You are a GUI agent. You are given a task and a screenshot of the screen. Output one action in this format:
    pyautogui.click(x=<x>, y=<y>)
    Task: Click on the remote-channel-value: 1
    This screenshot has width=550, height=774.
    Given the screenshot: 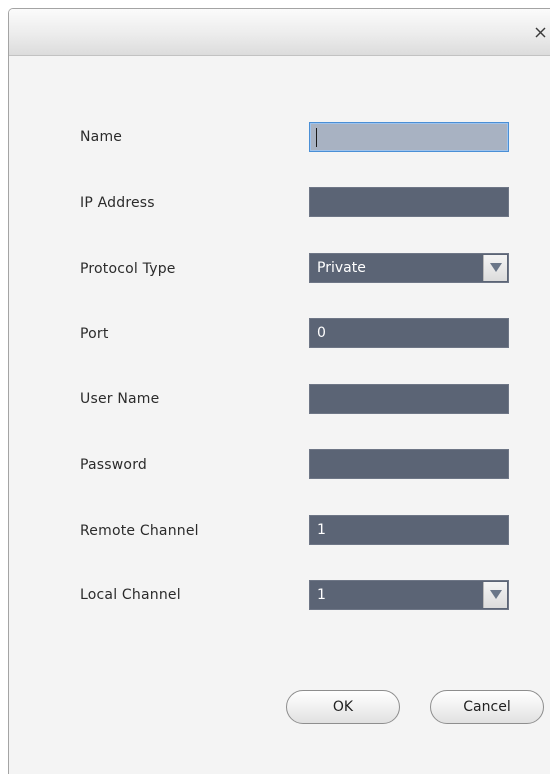 What is the action you would take?
    pyautogui.click(x=321, y=530)
    